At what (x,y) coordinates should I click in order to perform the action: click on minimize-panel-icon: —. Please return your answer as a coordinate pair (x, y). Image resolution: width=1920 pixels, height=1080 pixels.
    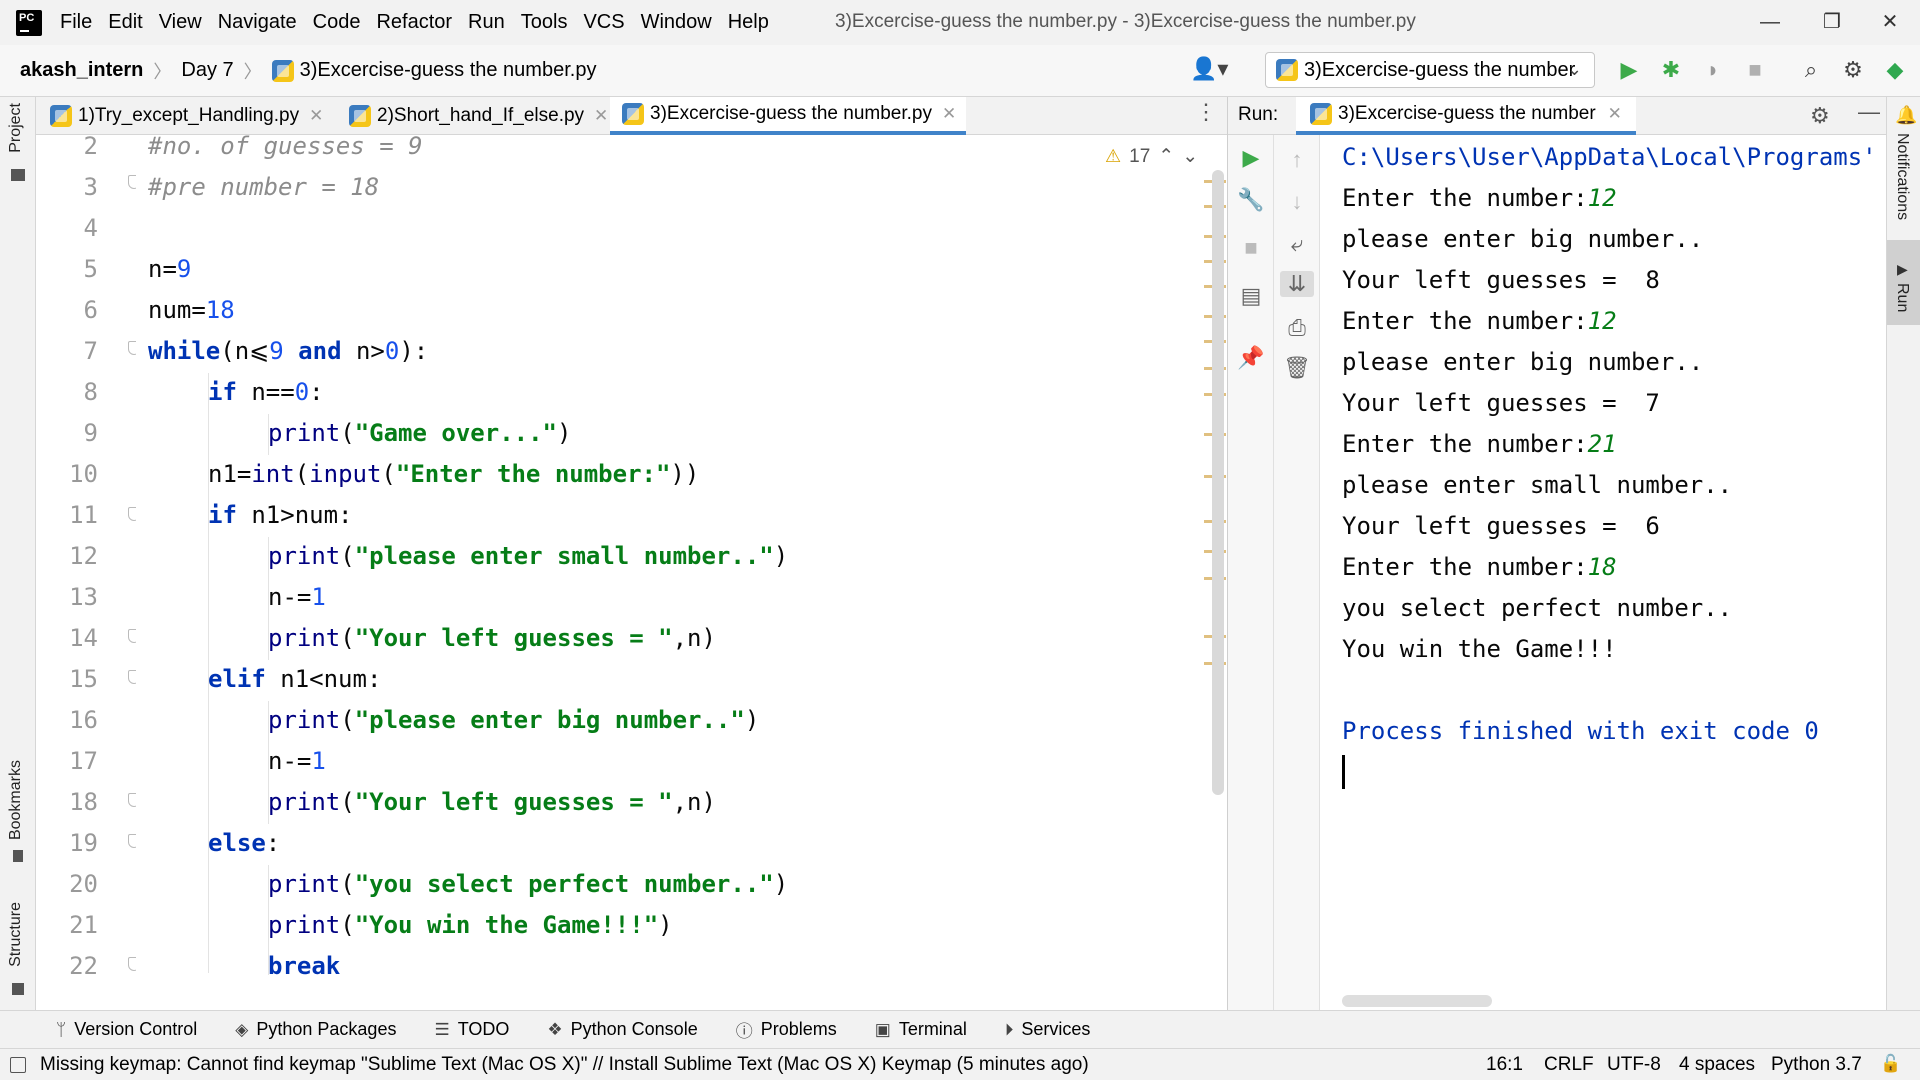
    Looking at the image, I should click on (1869, 112).